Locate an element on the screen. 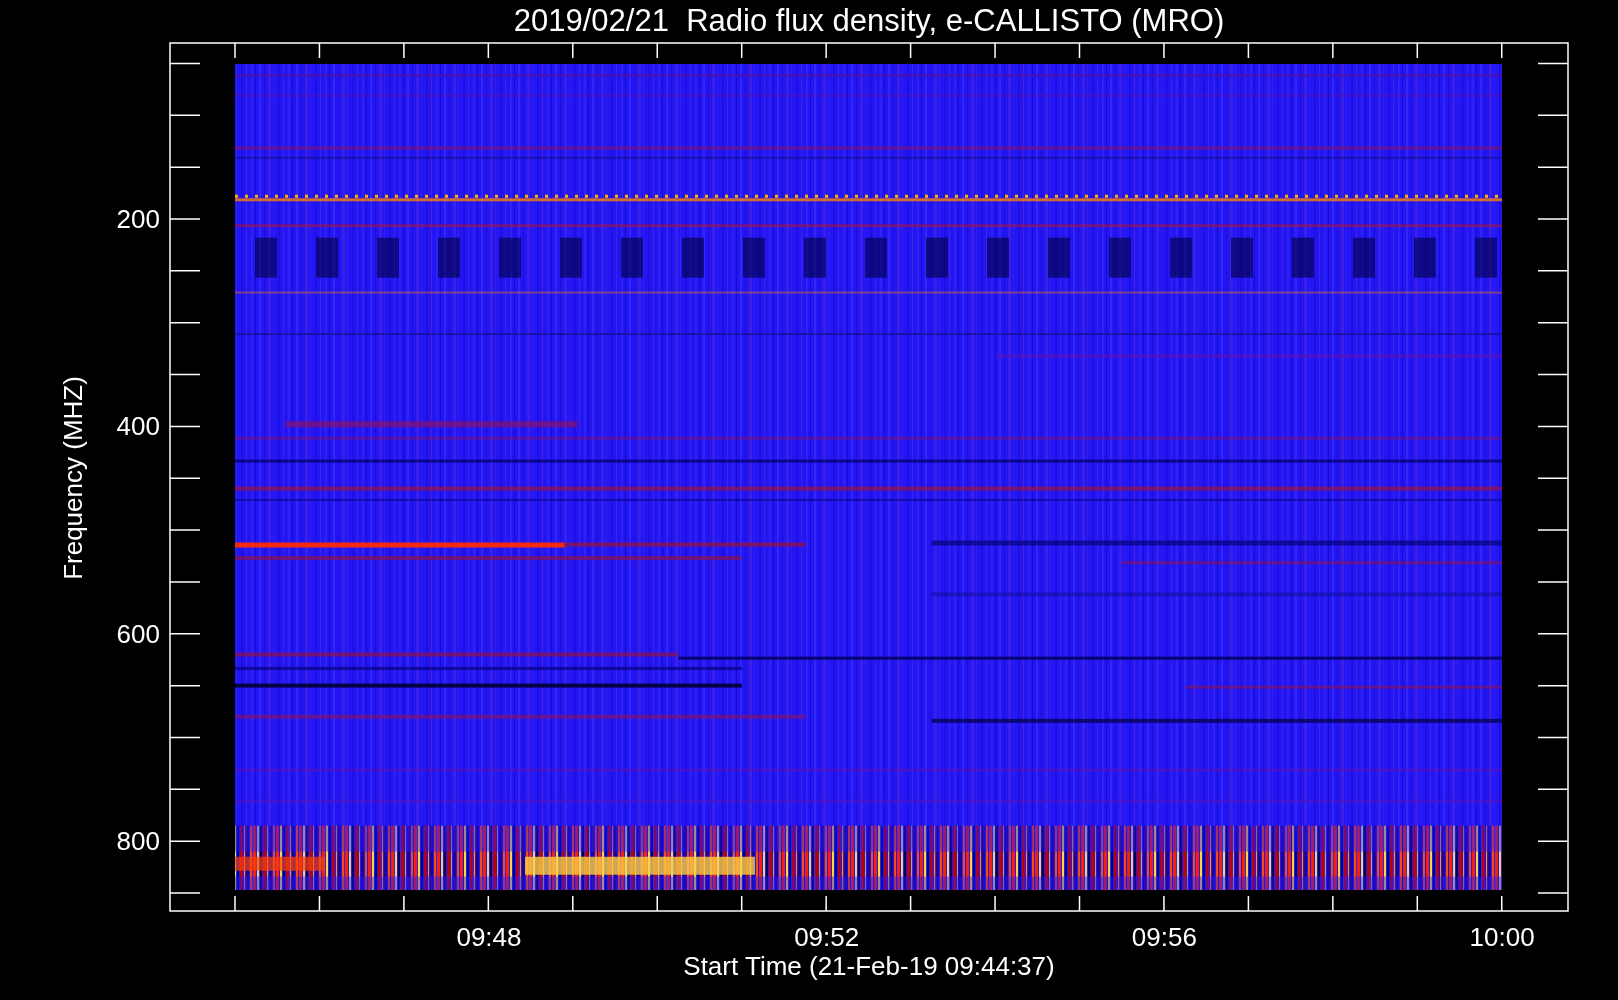  y-tick-label: 800 is located at coordinates (138, 841).